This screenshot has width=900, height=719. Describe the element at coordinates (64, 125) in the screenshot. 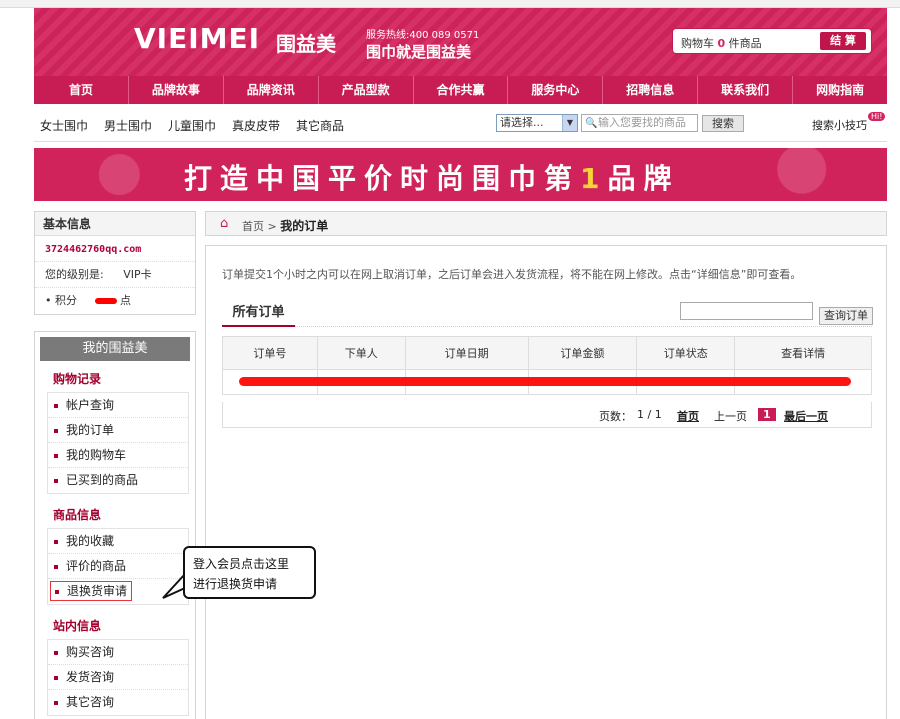

I see `category-women: 女士围巾` at that location.